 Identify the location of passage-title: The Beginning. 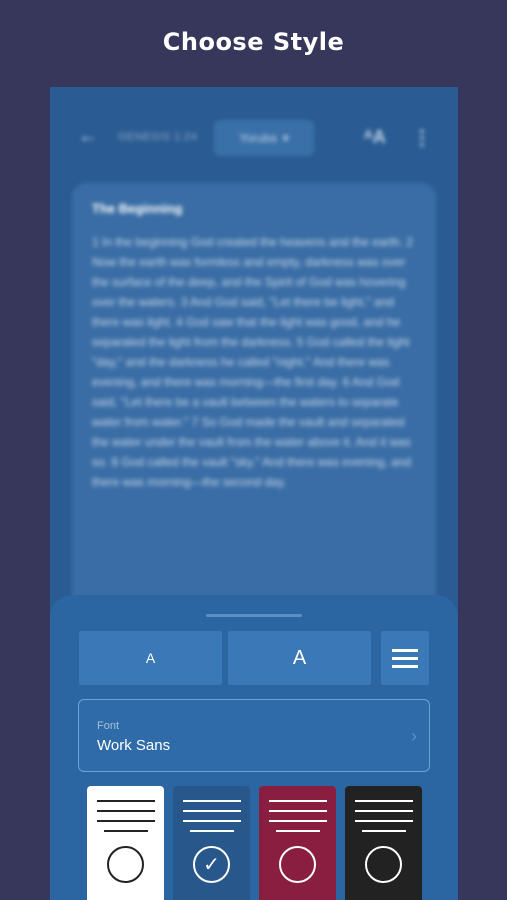
(137, 208).